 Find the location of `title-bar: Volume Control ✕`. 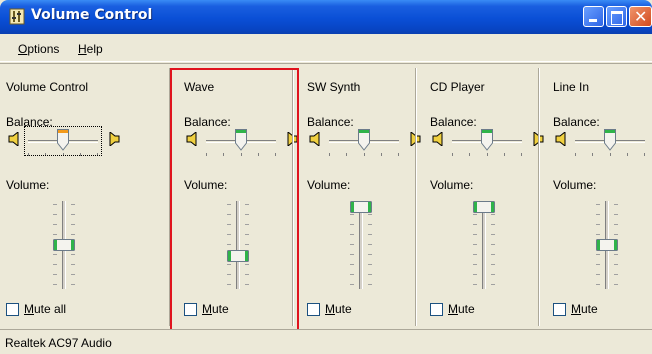

title-bar: Volume Control ✕ is located at coordinates (326, 17).